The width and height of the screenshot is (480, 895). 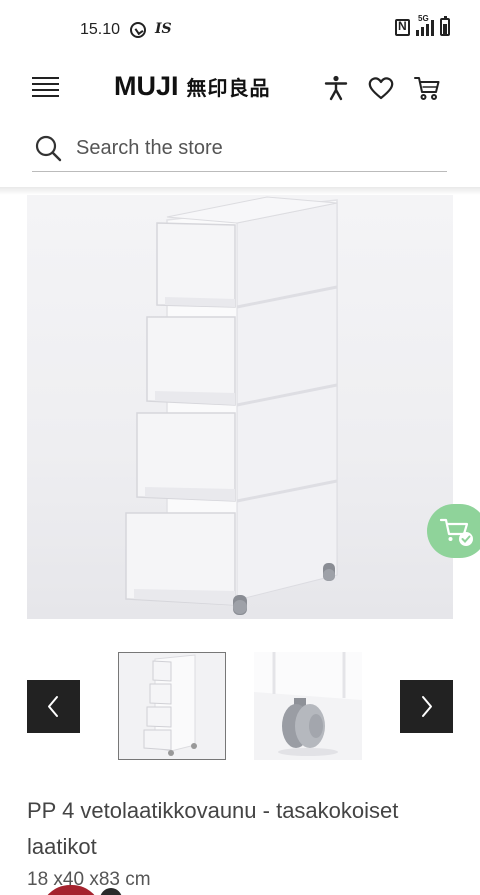 What do you see at coordinates (163, 29) in the screenshot?
I see `status-carrier-badge: IS` at bounding box center [163, 29].